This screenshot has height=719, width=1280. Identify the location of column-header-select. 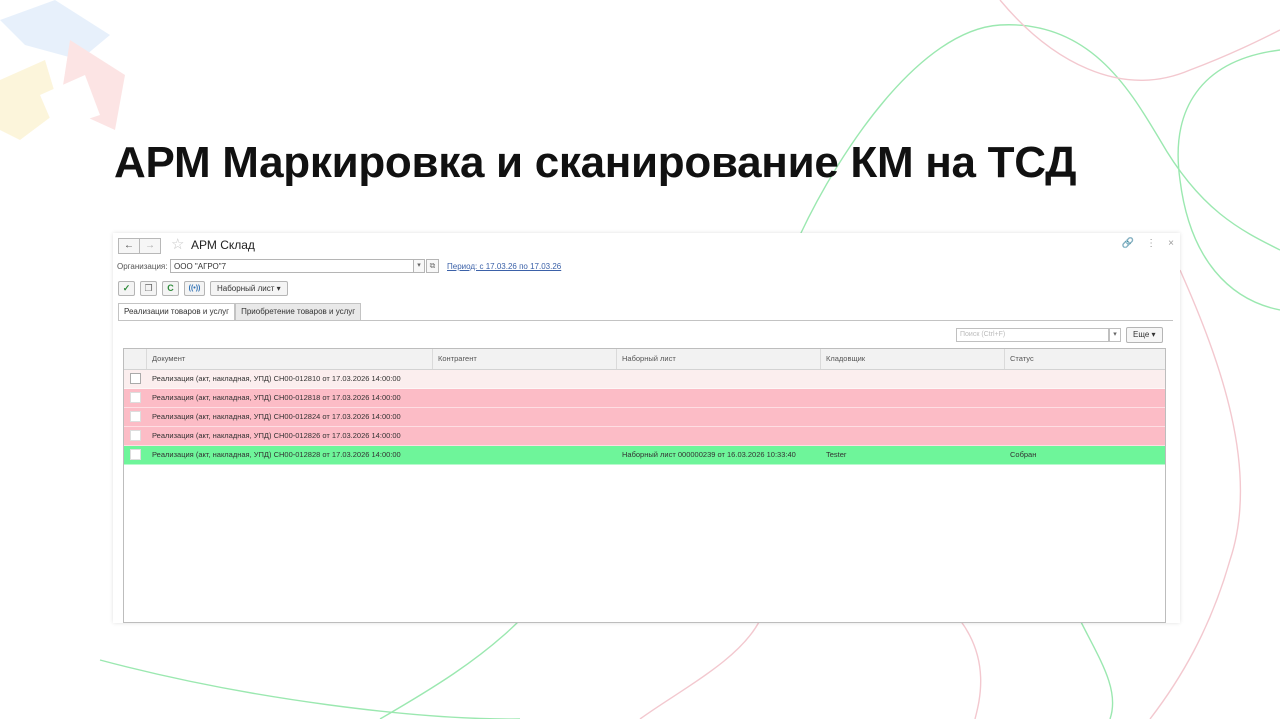
(135, 359).